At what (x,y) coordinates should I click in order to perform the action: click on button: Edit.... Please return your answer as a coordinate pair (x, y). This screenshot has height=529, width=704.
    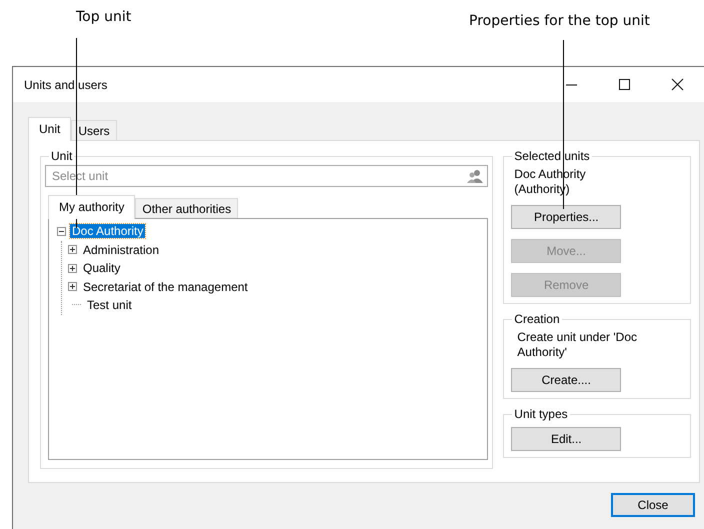
    Looking at the image, I should click on (566, 439).